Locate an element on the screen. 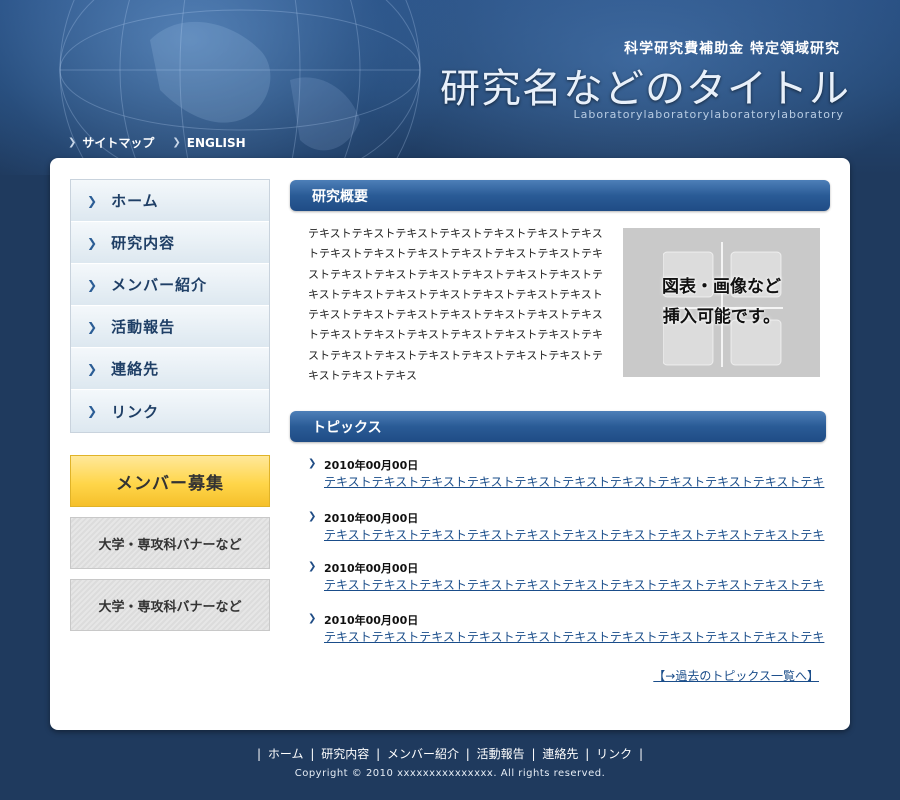  sidebar-item-label: 研究内容 is located at coordinates (143, 243).